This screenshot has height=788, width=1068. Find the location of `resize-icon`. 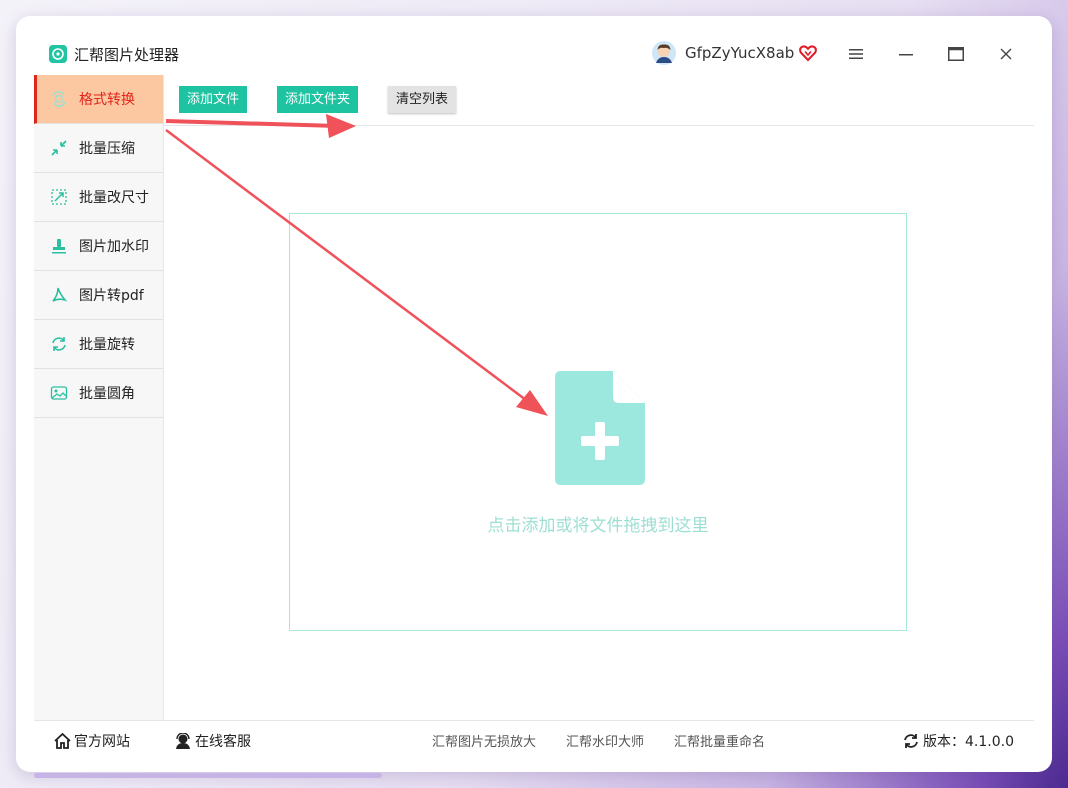

resize-icon is located at coordinates (59, 197).